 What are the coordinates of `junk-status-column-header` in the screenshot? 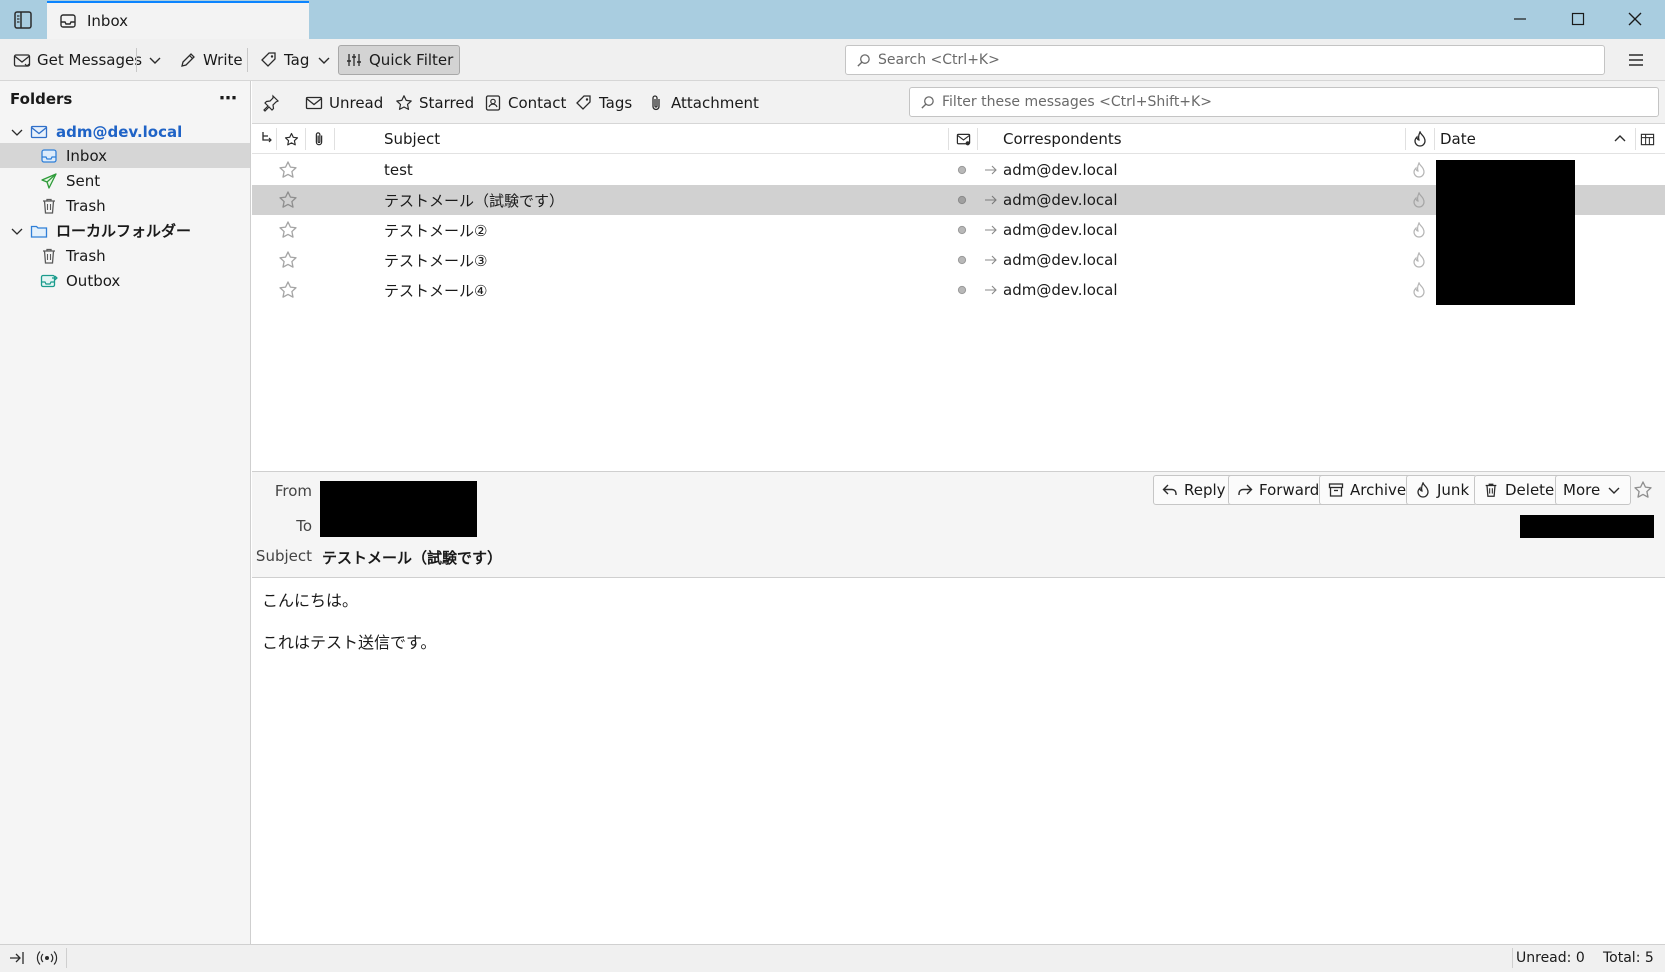 It's located at (1420, 139).